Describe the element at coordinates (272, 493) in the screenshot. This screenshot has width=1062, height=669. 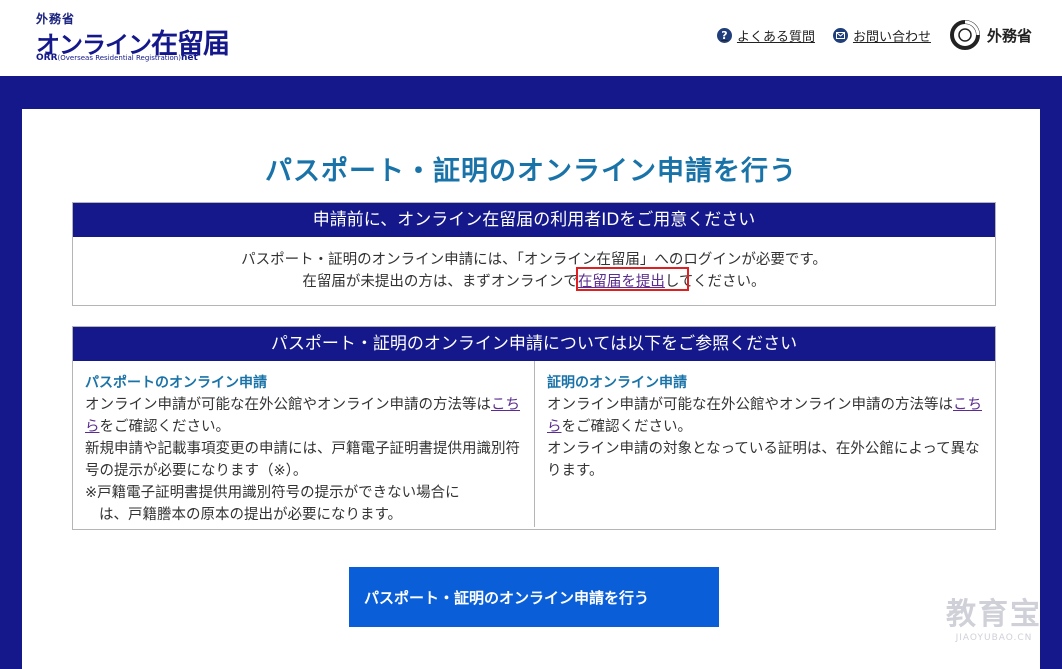
I see `passport-note1: ※戸籍電子証明書提供用識別符号の提示ができない場合に` at that location.